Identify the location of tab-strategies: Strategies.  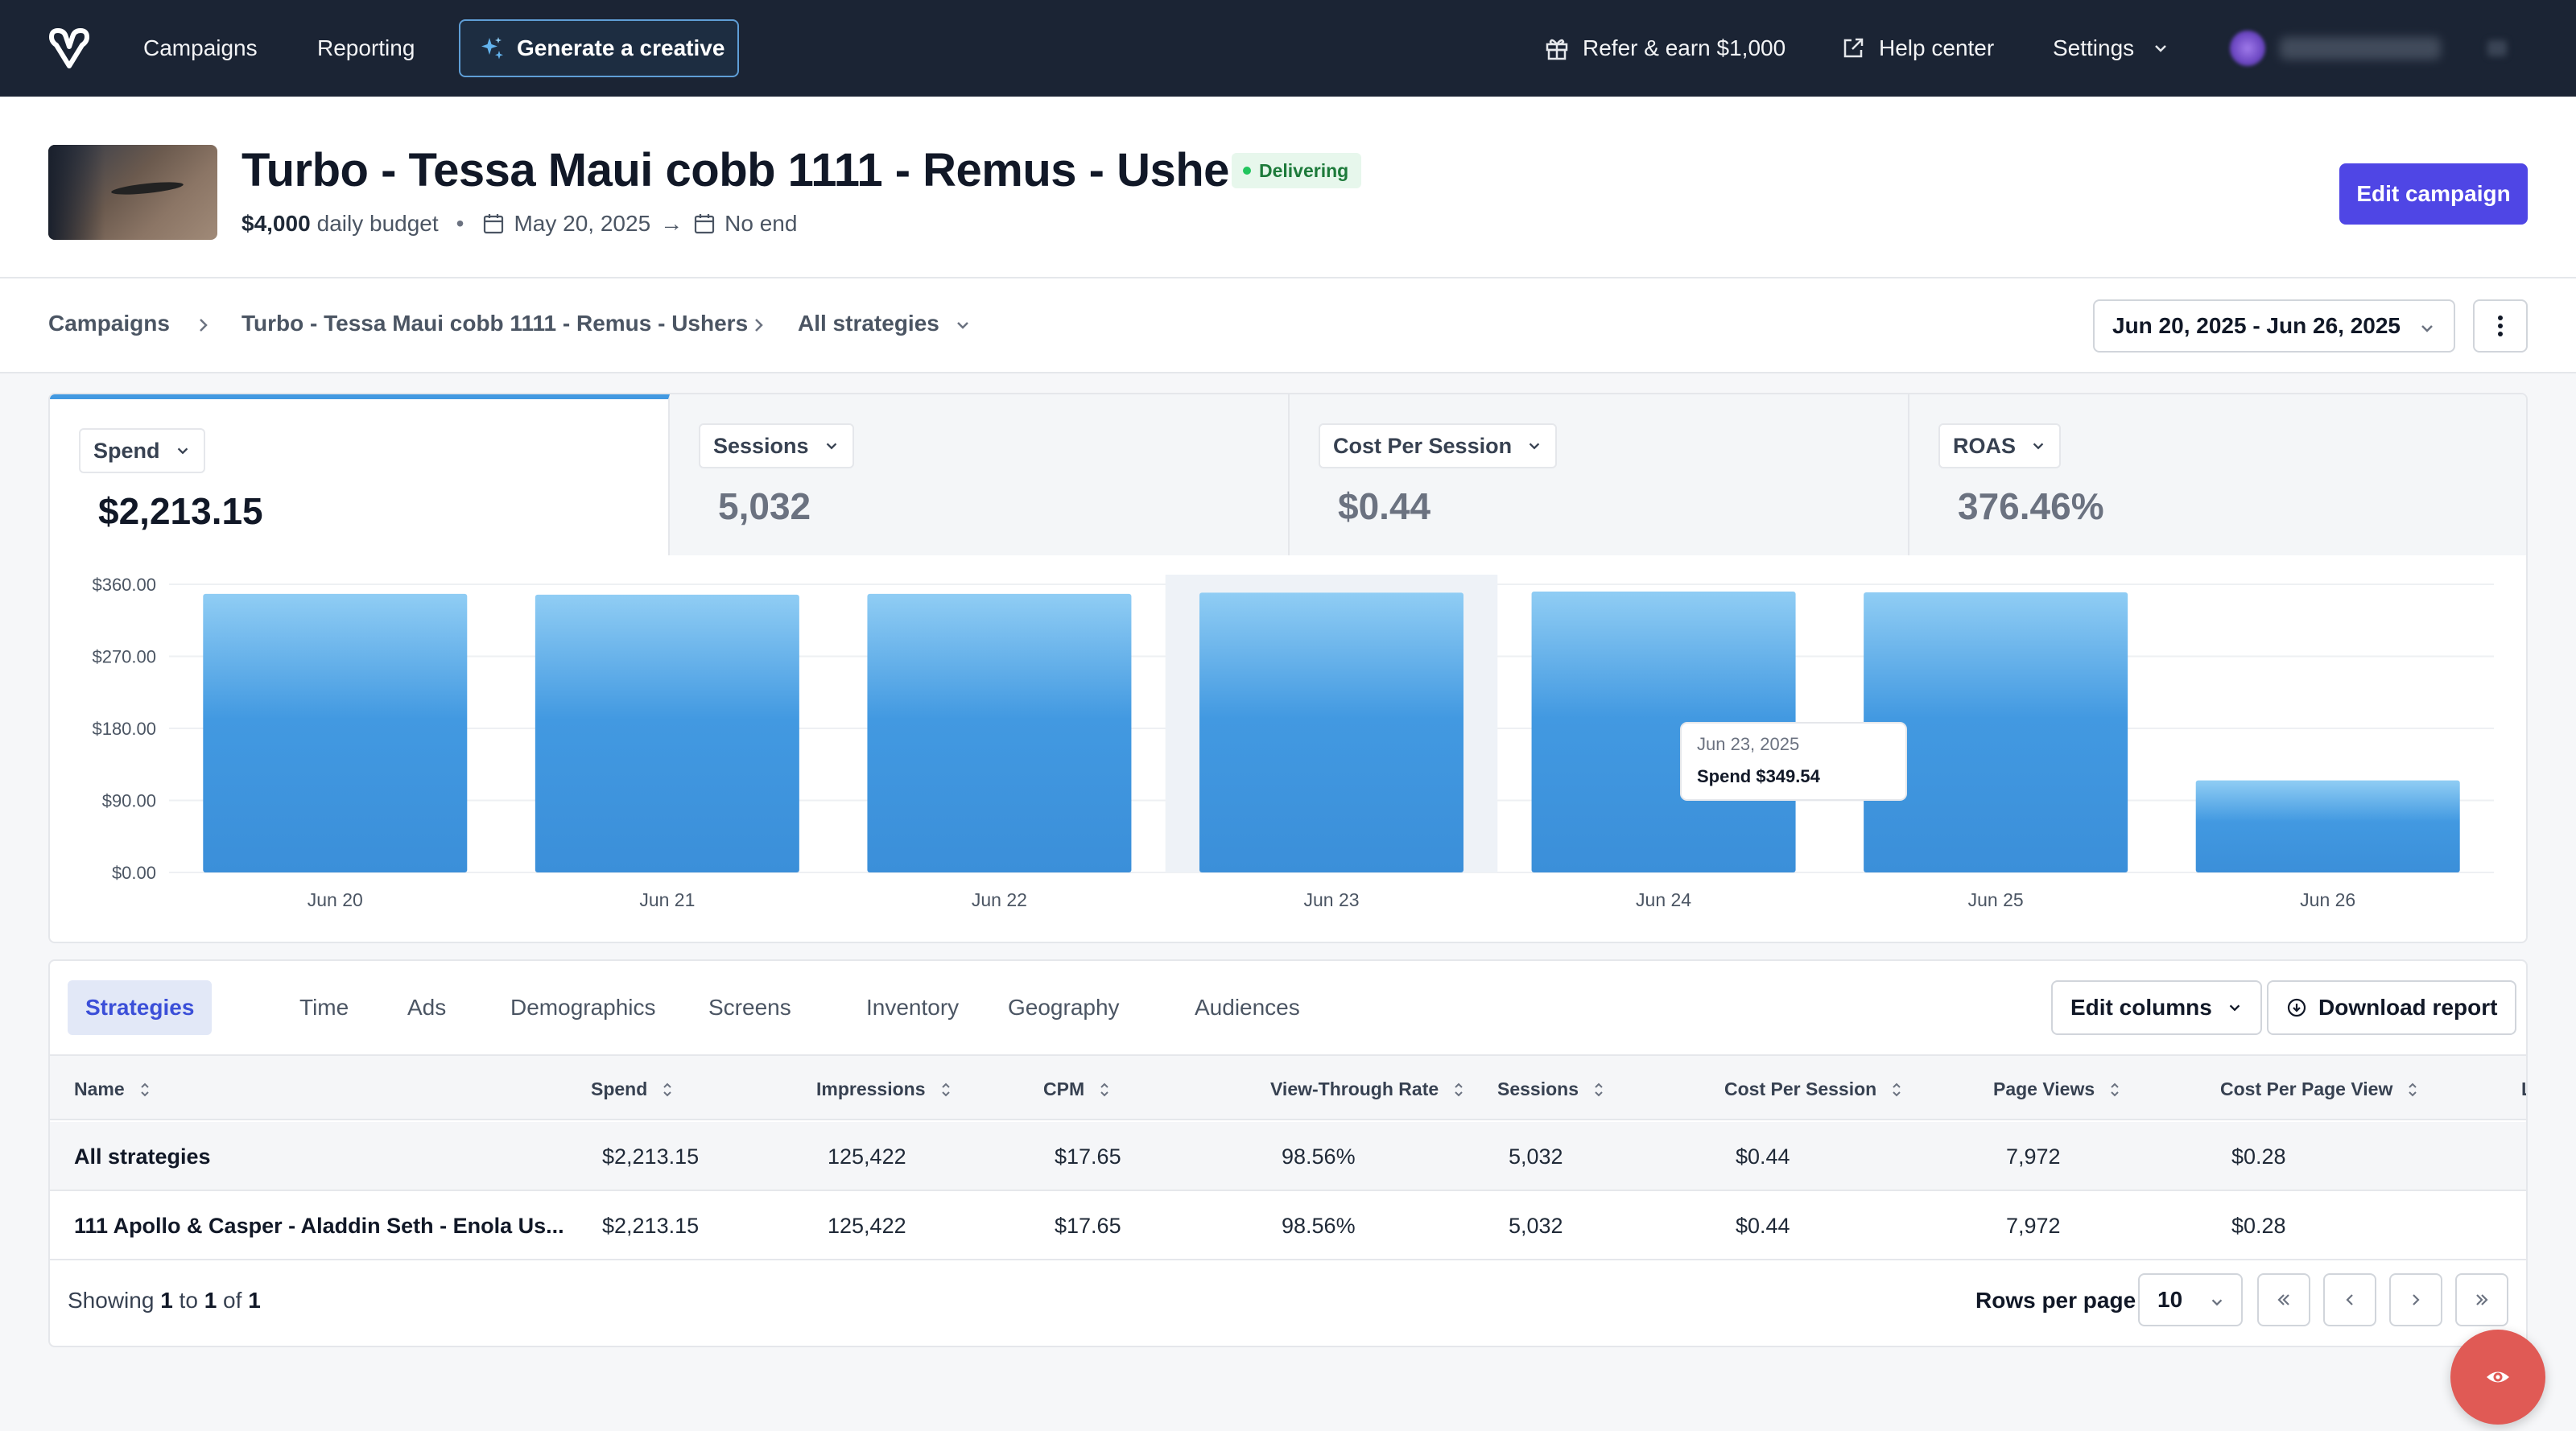
(140, 1007).